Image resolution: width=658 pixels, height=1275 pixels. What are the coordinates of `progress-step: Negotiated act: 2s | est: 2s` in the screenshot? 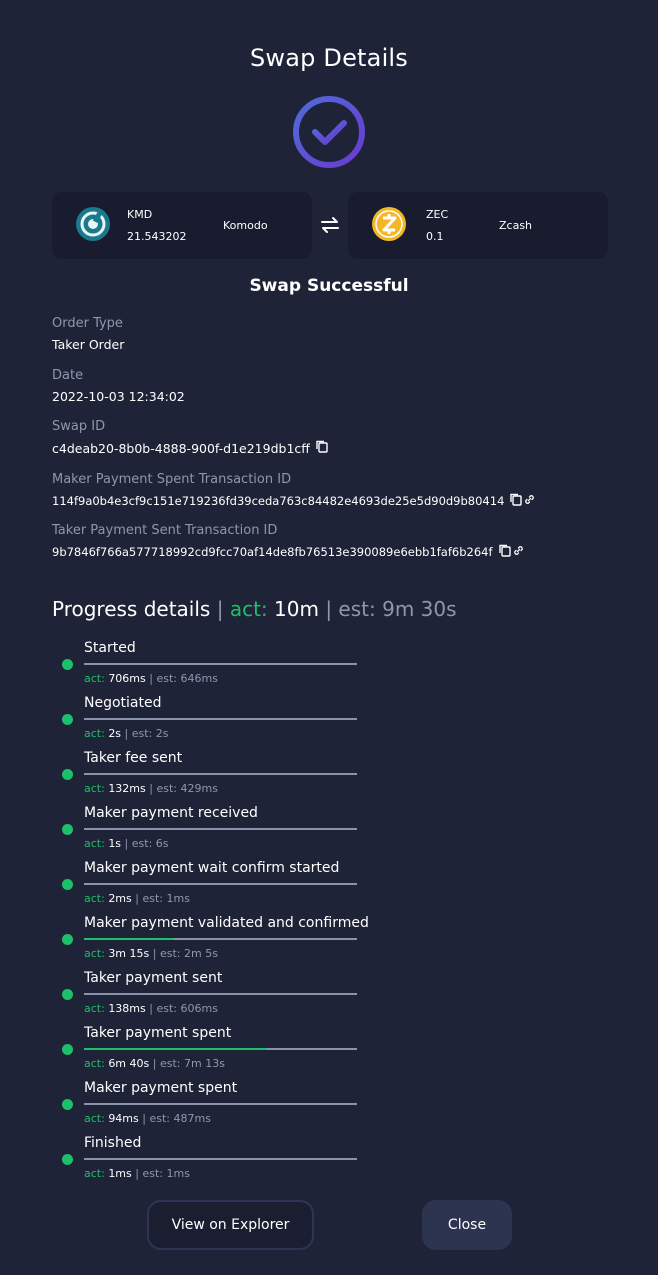 It's located at (212, 720).